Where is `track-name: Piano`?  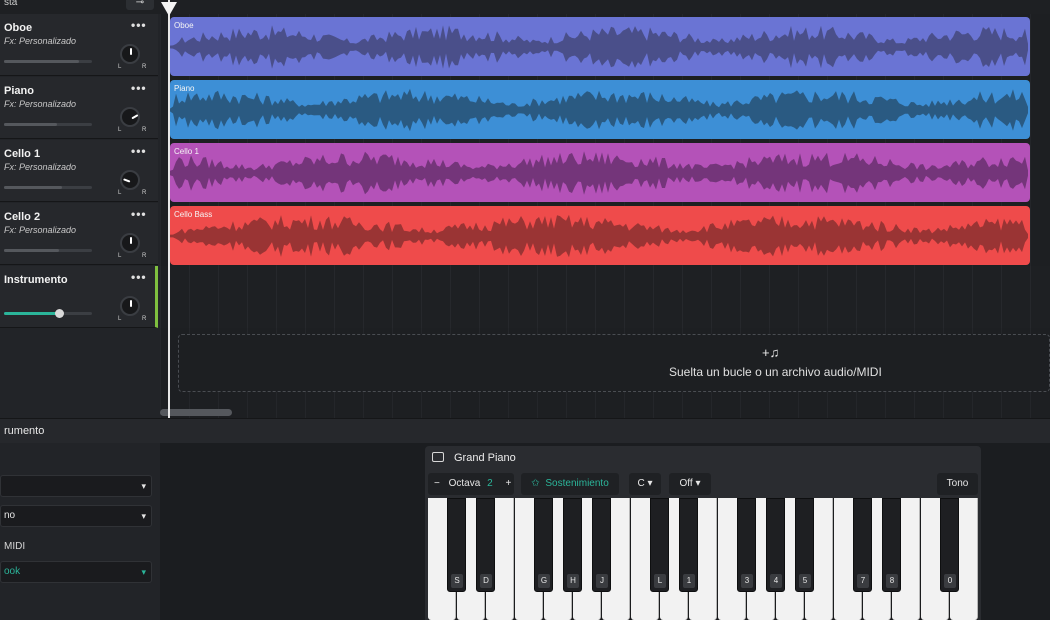
track-name: Piano is located at coordinates (19, 91).